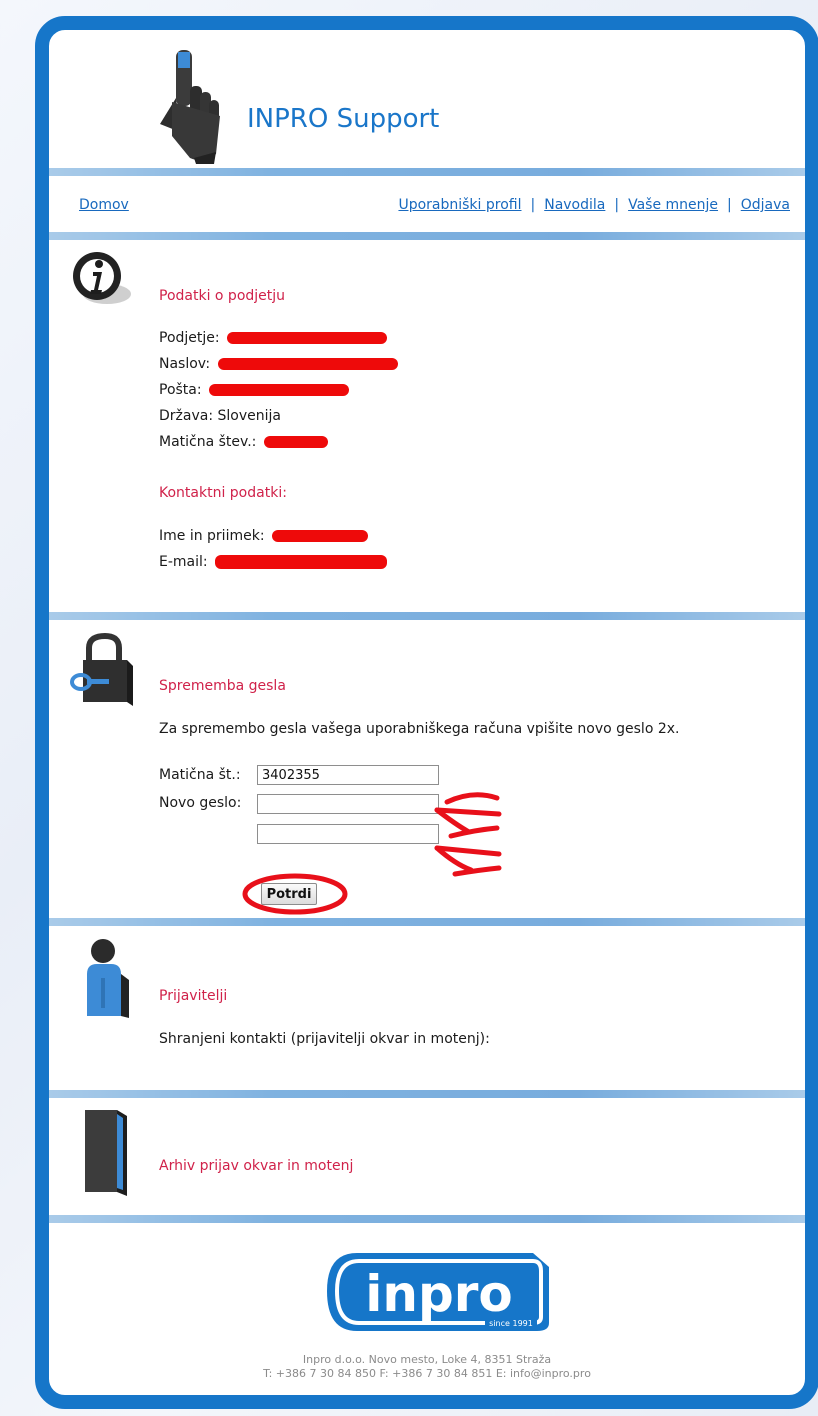 This screenshot has width=818, height=1416. I want to click on app-title: INPRO Support, so click(343, 119).